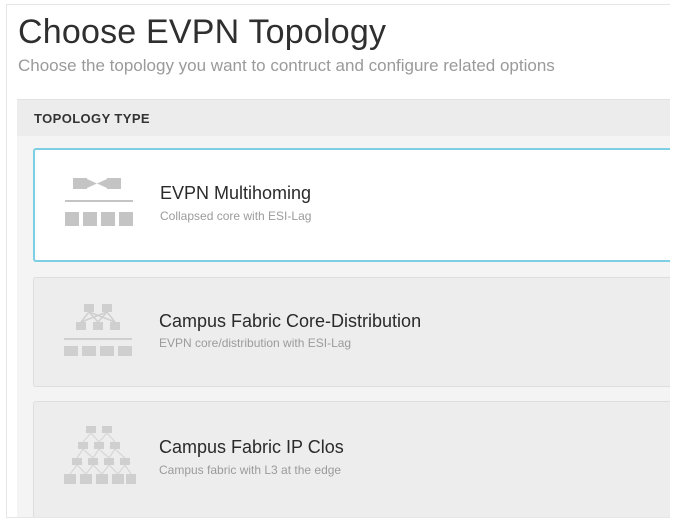 The height and width of the screenshot is (520, 675). I want to click on evpn-multihoming-icon, so click(99, 205).